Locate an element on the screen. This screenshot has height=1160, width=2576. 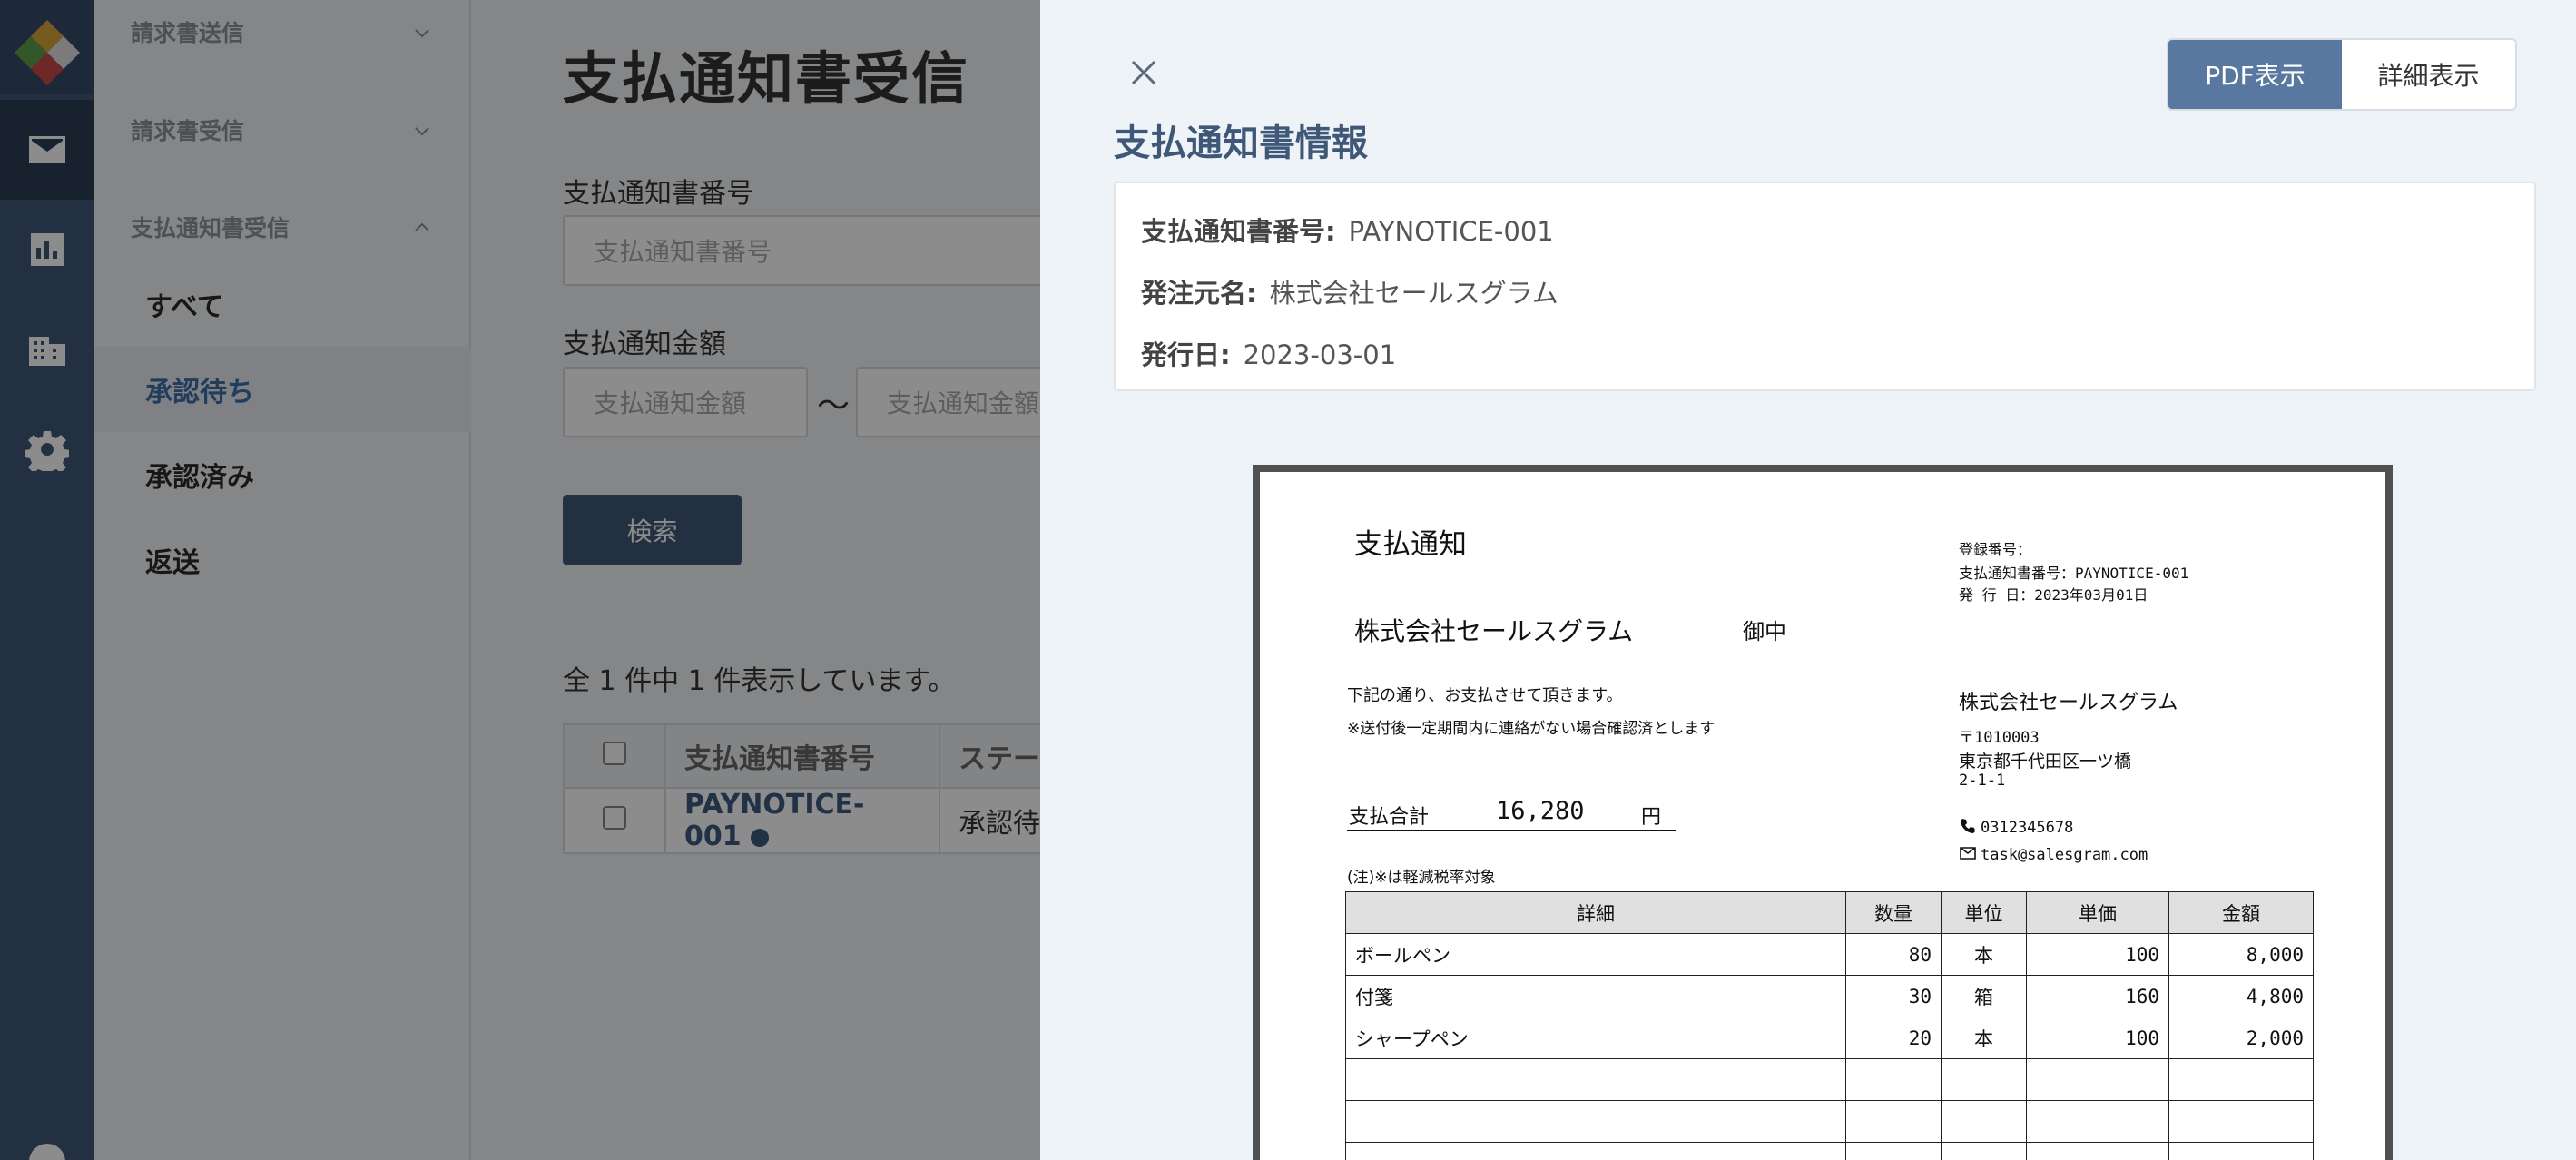
pdf-customer: 株式会社セールスグラム is located at coordinates (1494, 631).